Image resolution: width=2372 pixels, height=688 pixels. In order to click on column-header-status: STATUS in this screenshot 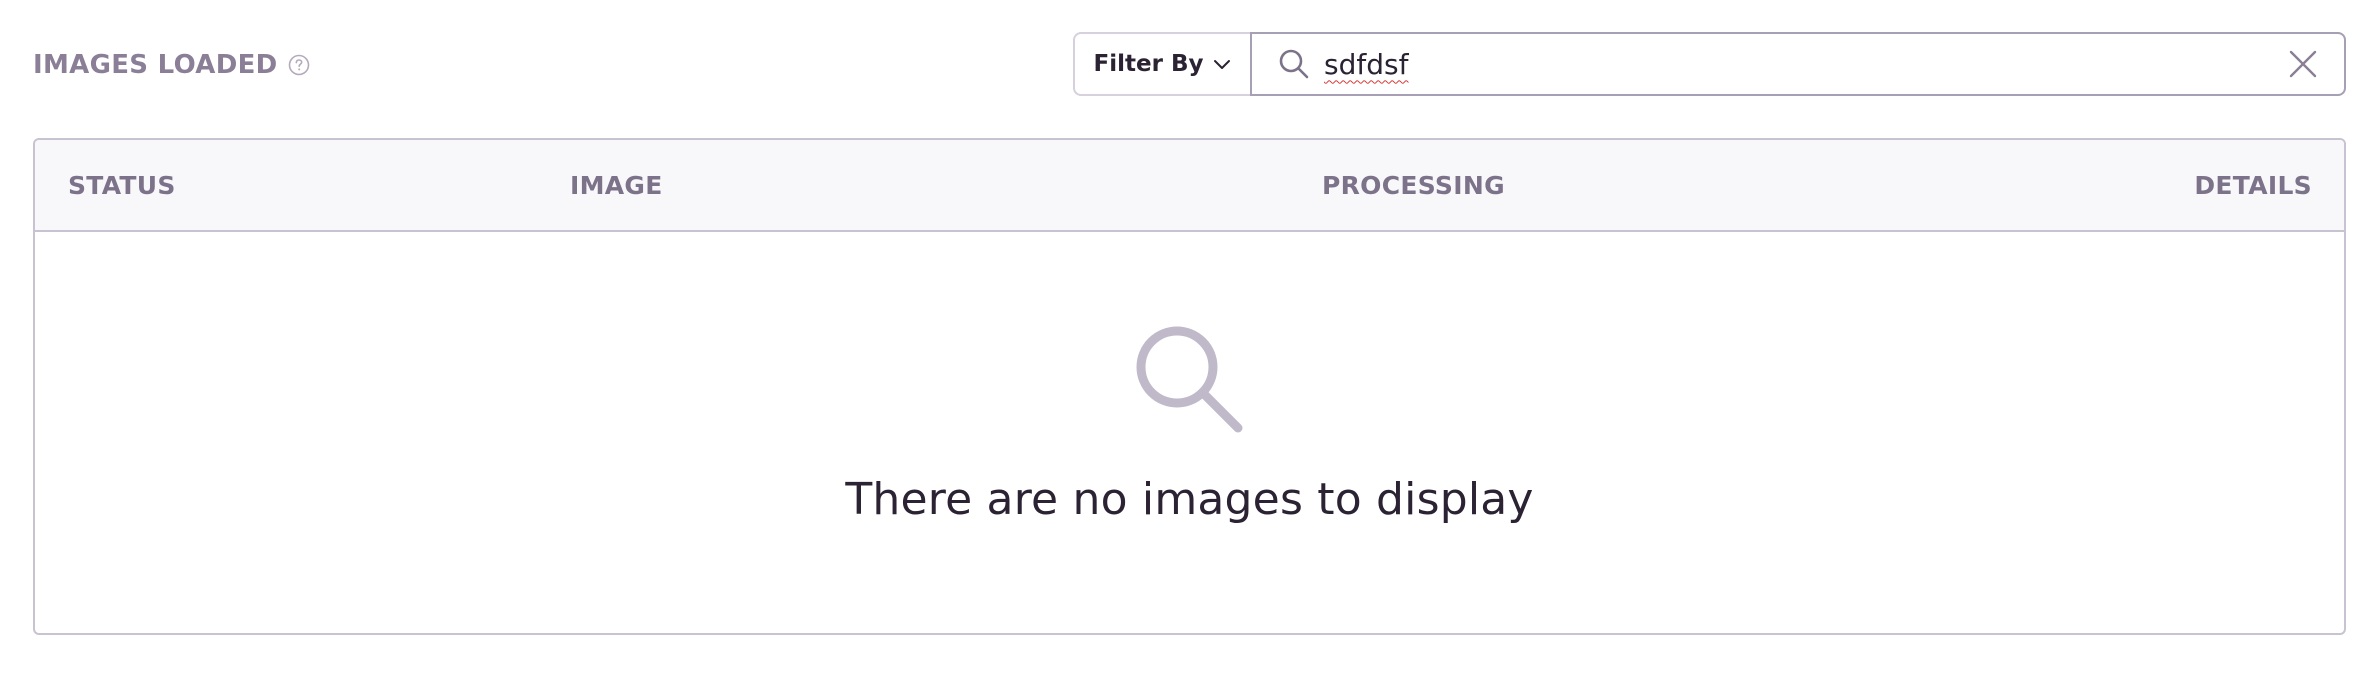, I will do `click(122, 185)`.